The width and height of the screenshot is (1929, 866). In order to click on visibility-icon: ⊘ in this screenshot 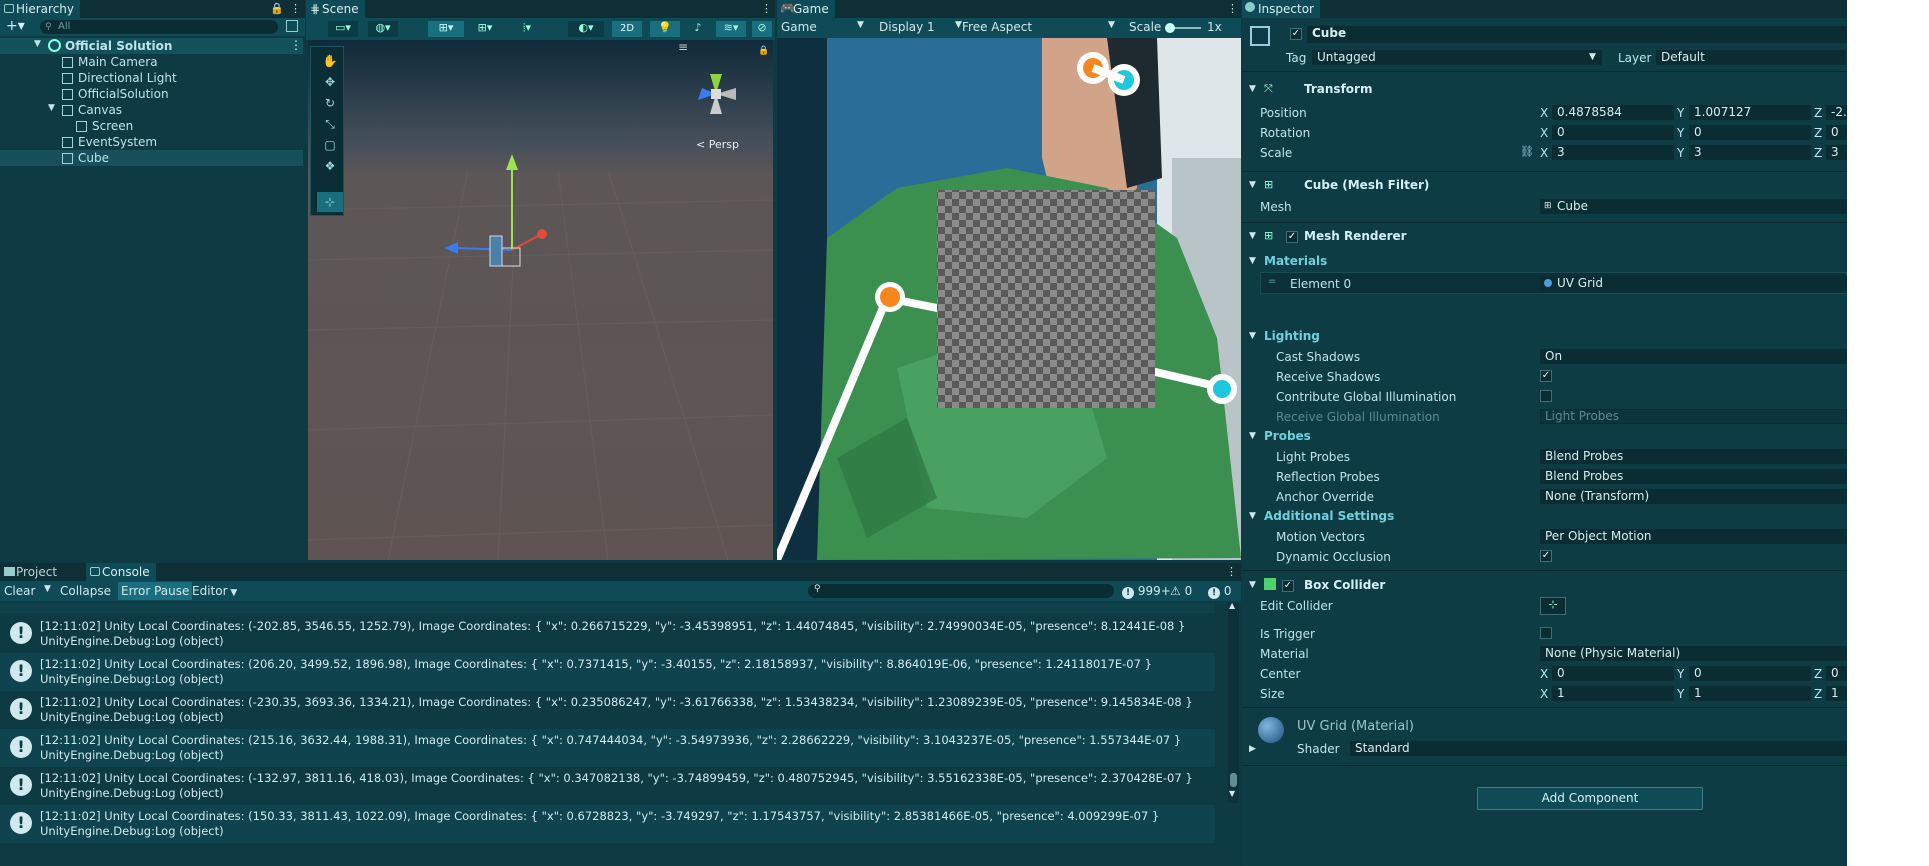, I will do `click(762, 29)`.